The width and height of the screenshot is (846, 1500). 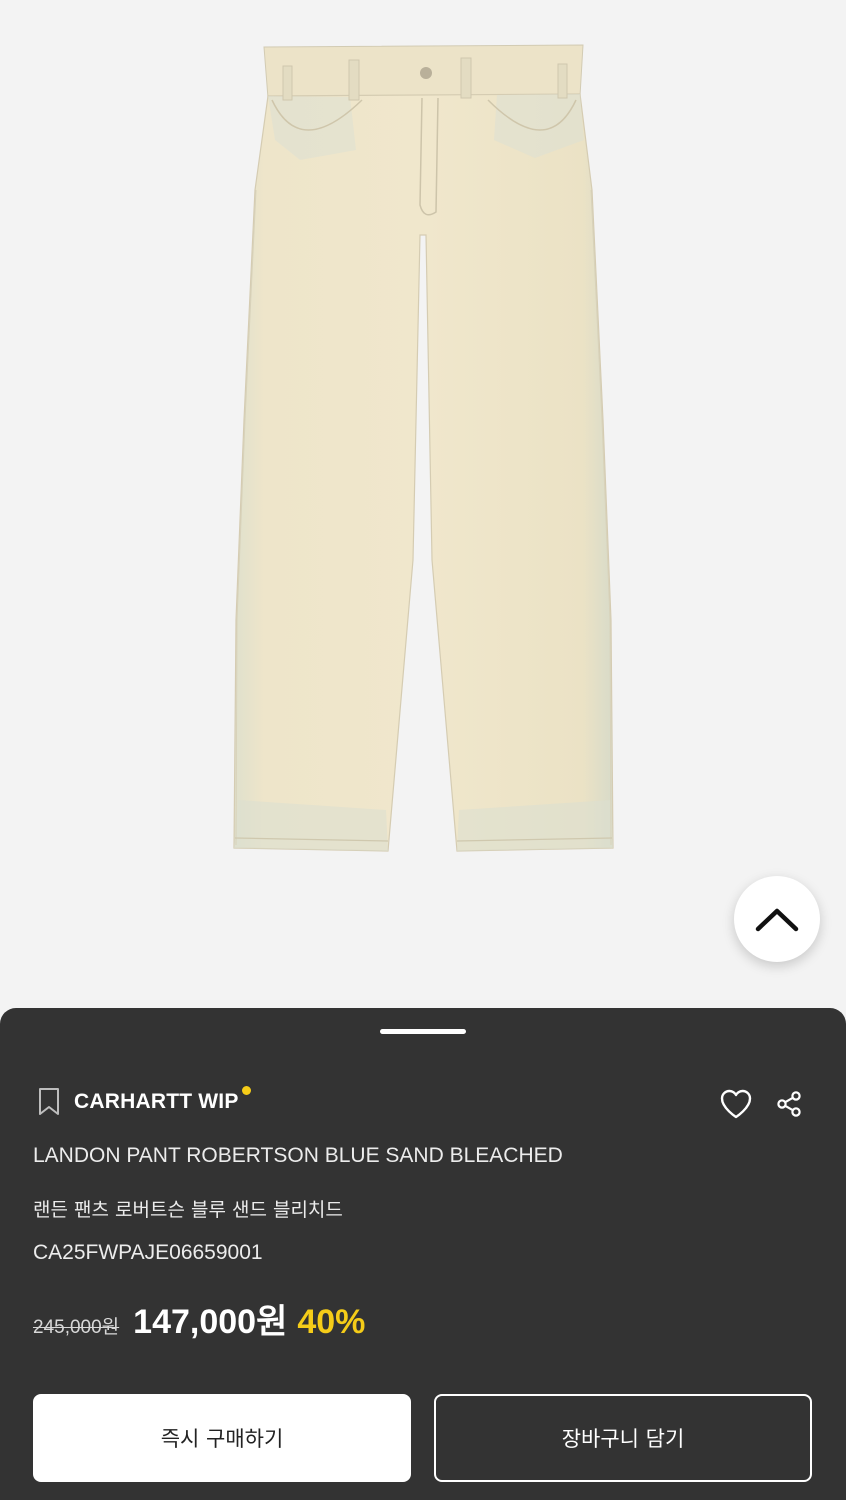 I want to click on price-row: 245,000원 147,000원 40%, so click(x=199, y=1318).